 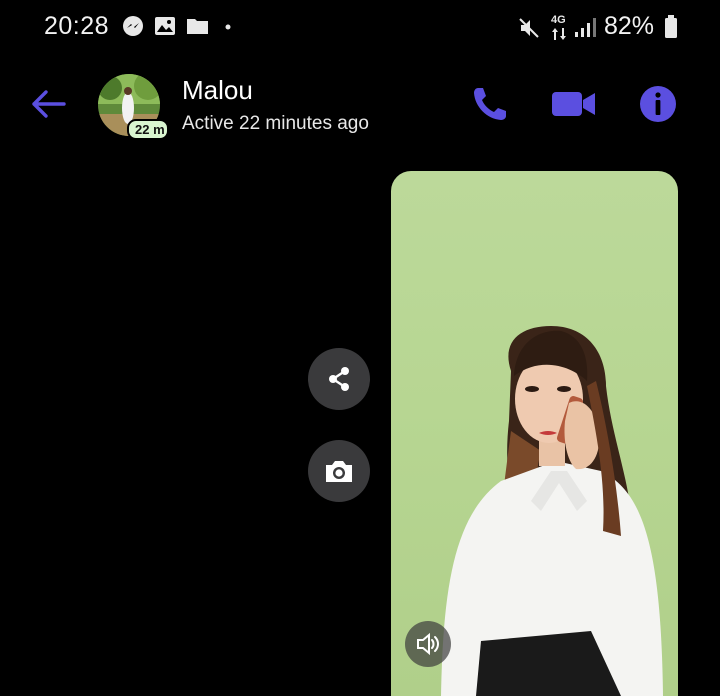 I want to click on share-button, so click(x=339, y=379).